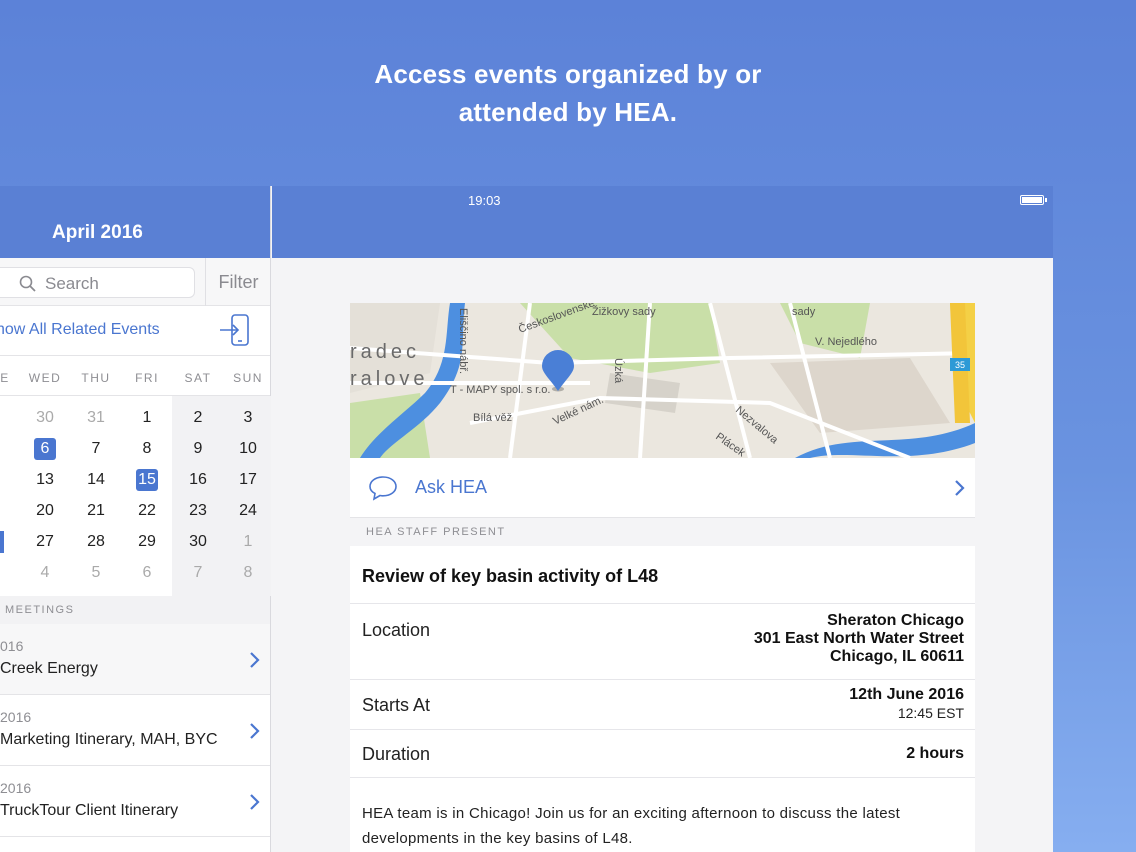 This screenshot has width=1136, height=852. What do you see at coordinates (383, 488) in the screenshot?
I see `chat-bubble-icon` at bounding box center [383, 488].